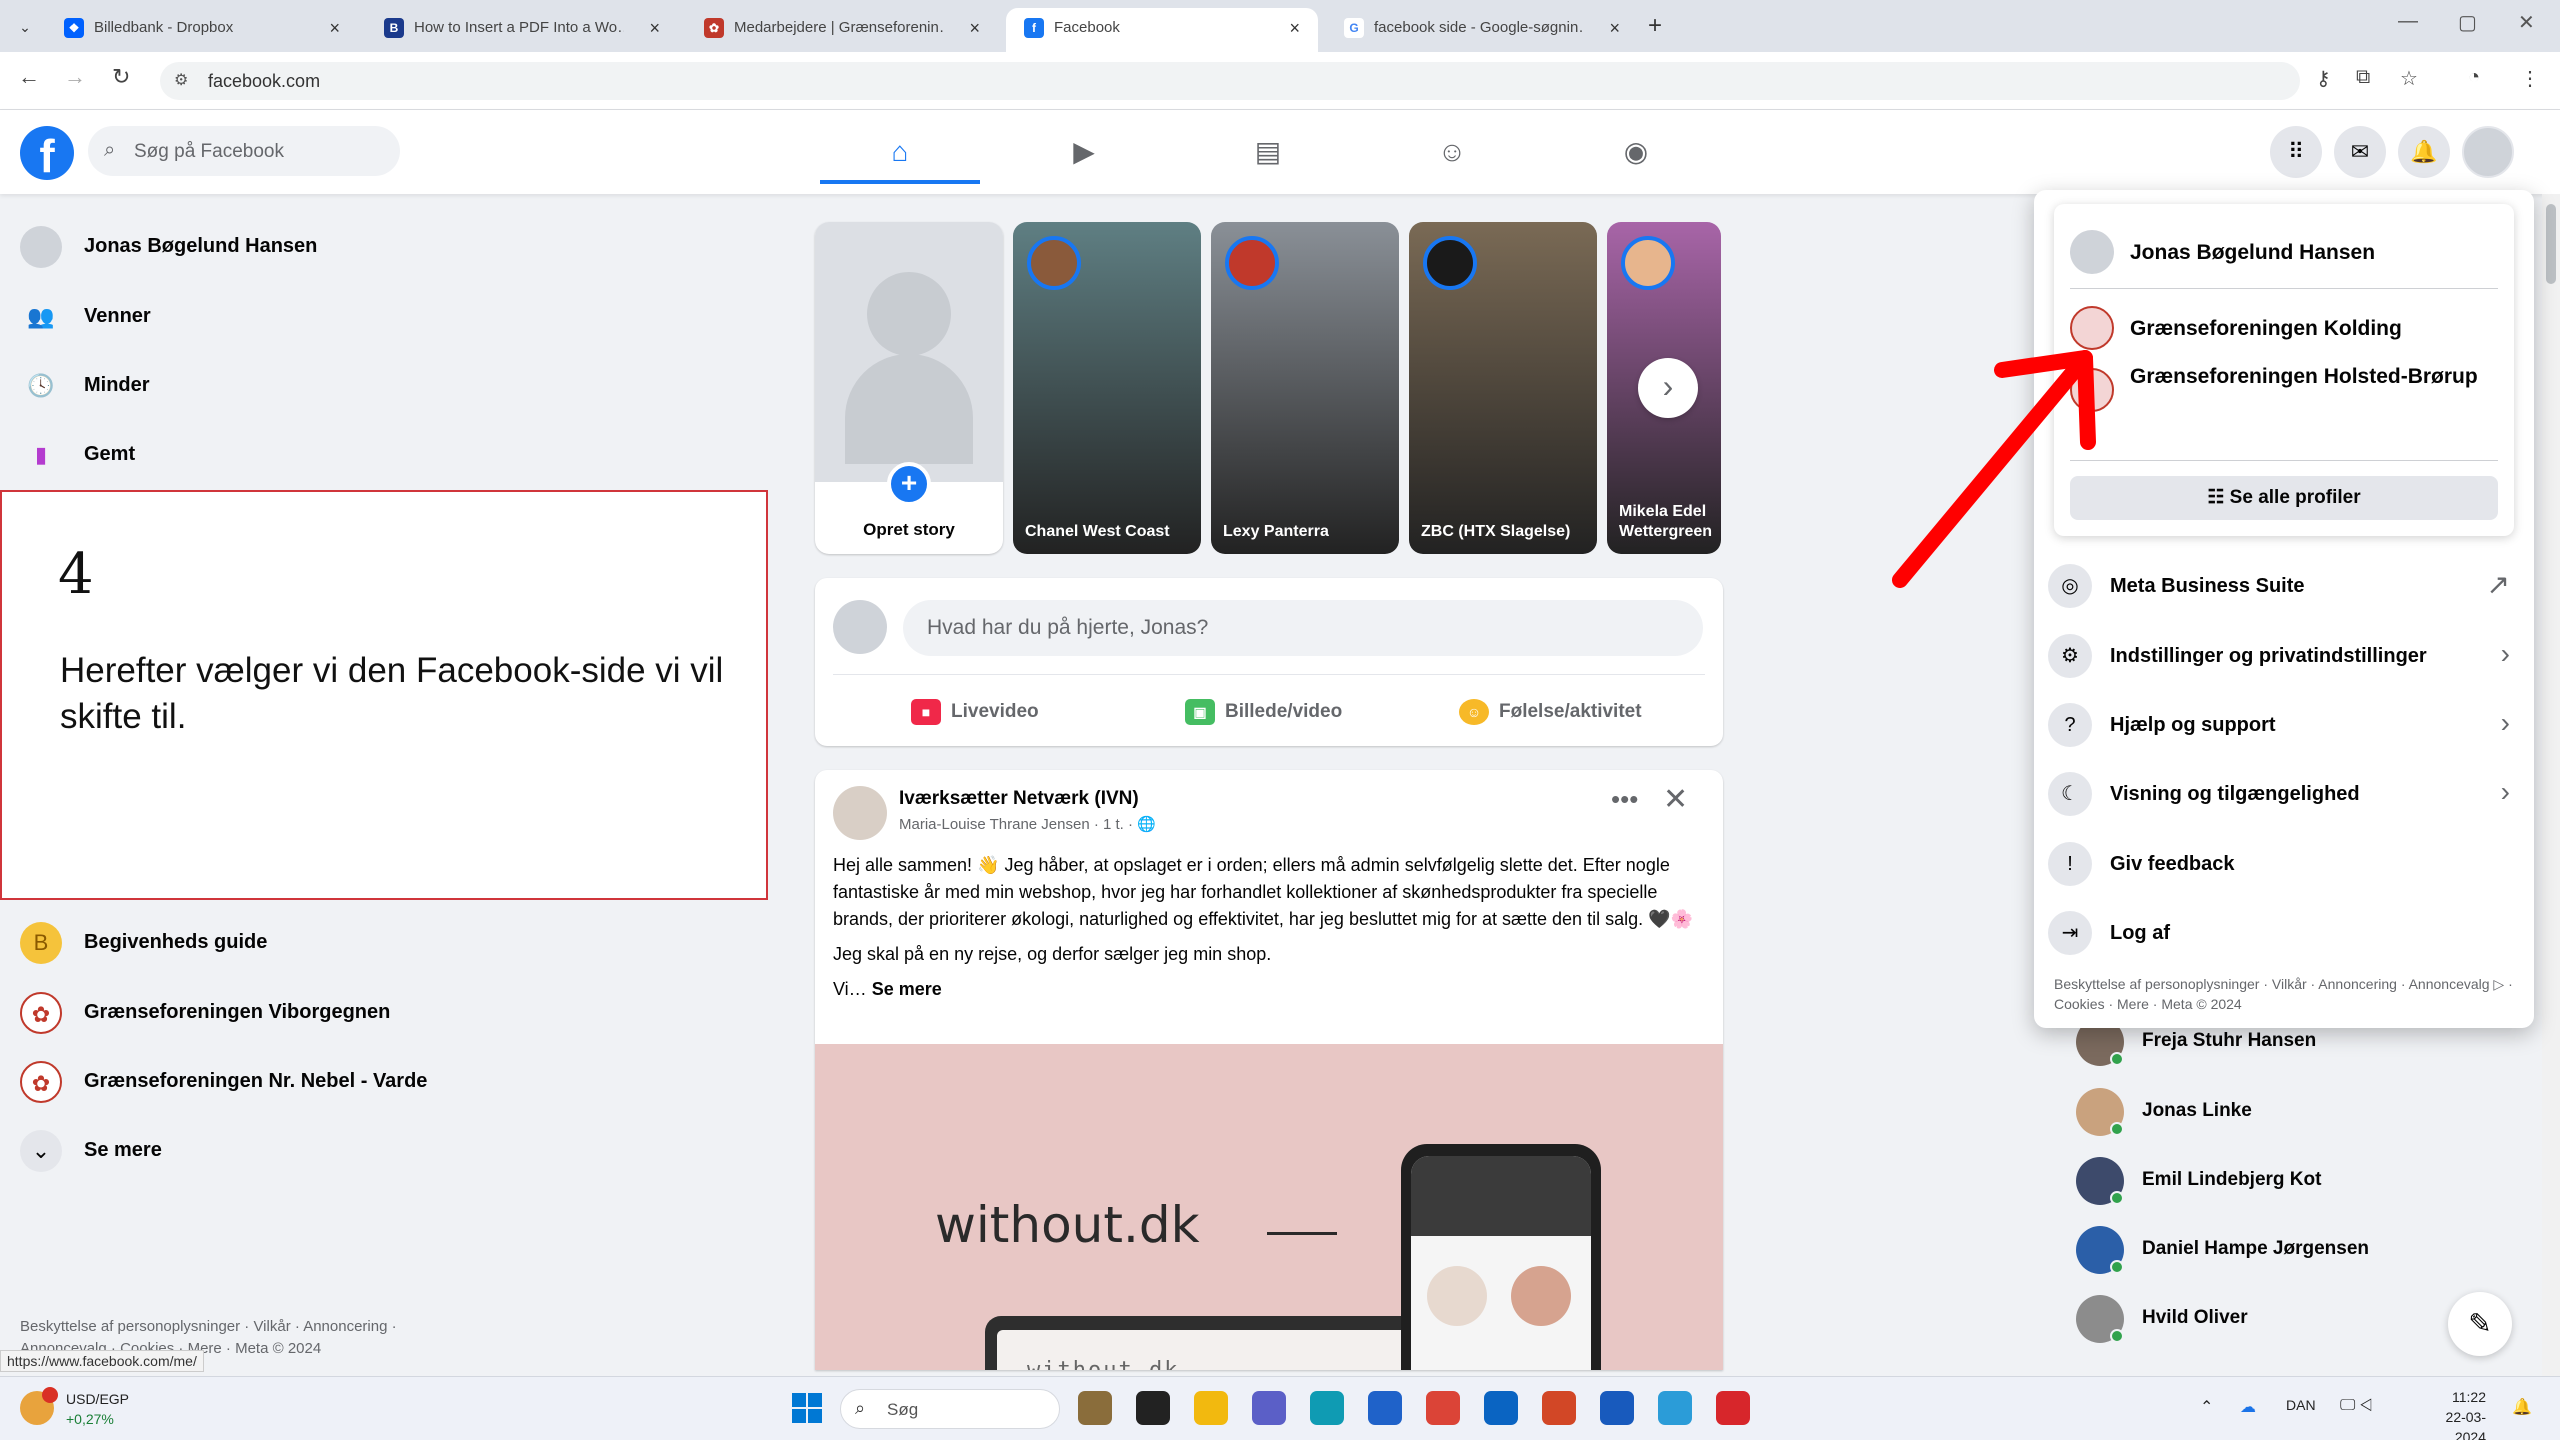 The width and height of the screenshot is (2560, 1440). What do you see at coordinates (2284, 328) in the screenshot?
I see `switch-profile-row: Grænseforeningen Kolding` at bounding box center [2284, 328].